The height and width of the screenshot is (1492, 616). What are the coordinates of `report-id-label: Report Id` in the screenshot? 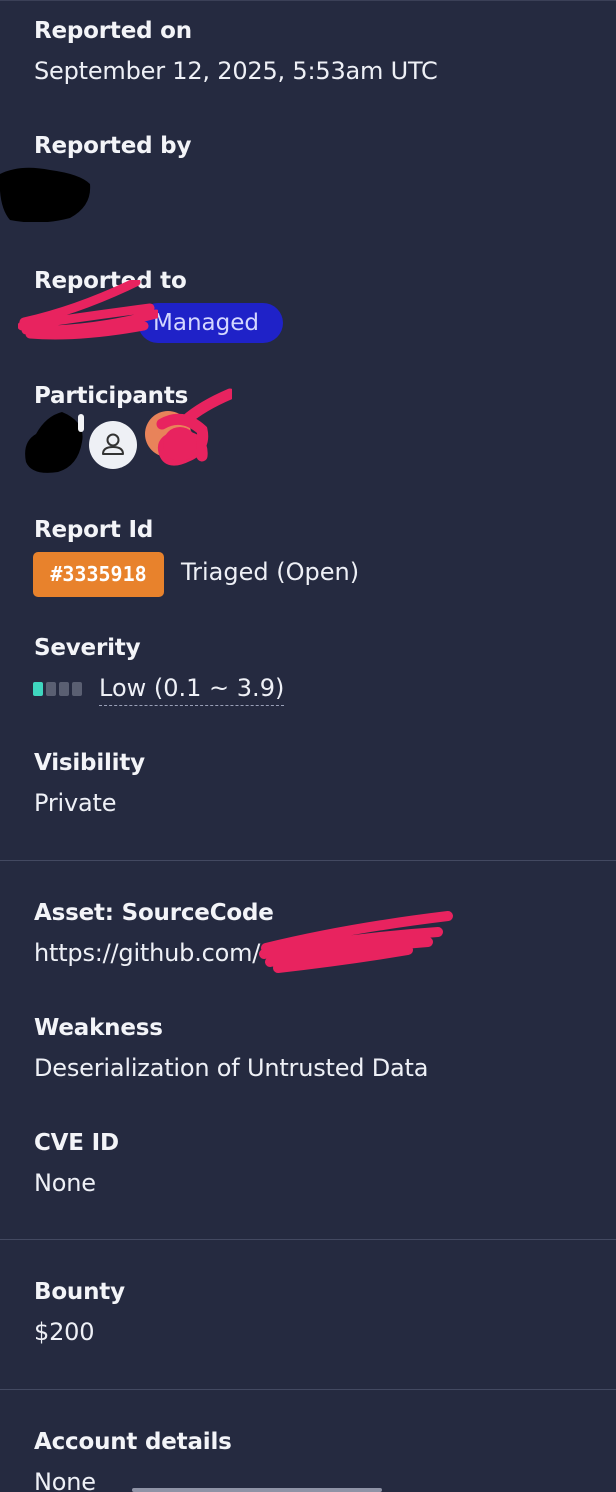 It's located at (94, 530).